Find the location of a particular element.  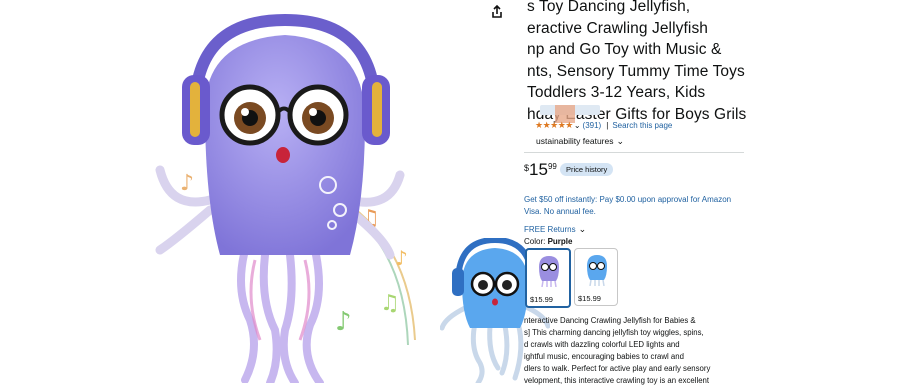

color-swatch-blue: $15.99 is located at coordinates (596, 277).